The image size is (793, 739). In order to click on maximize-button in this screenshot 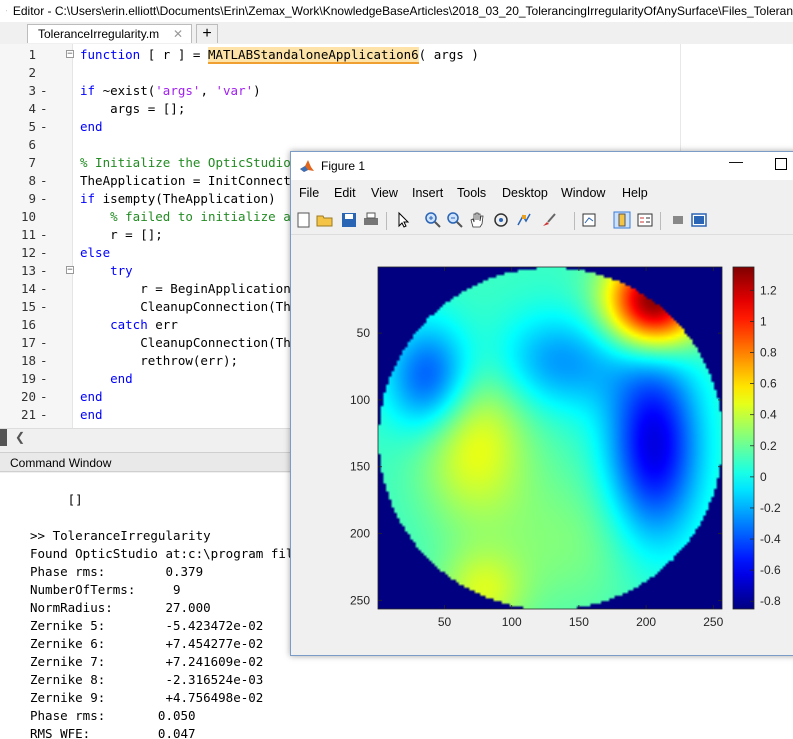, I will do `click(781, 164)`.